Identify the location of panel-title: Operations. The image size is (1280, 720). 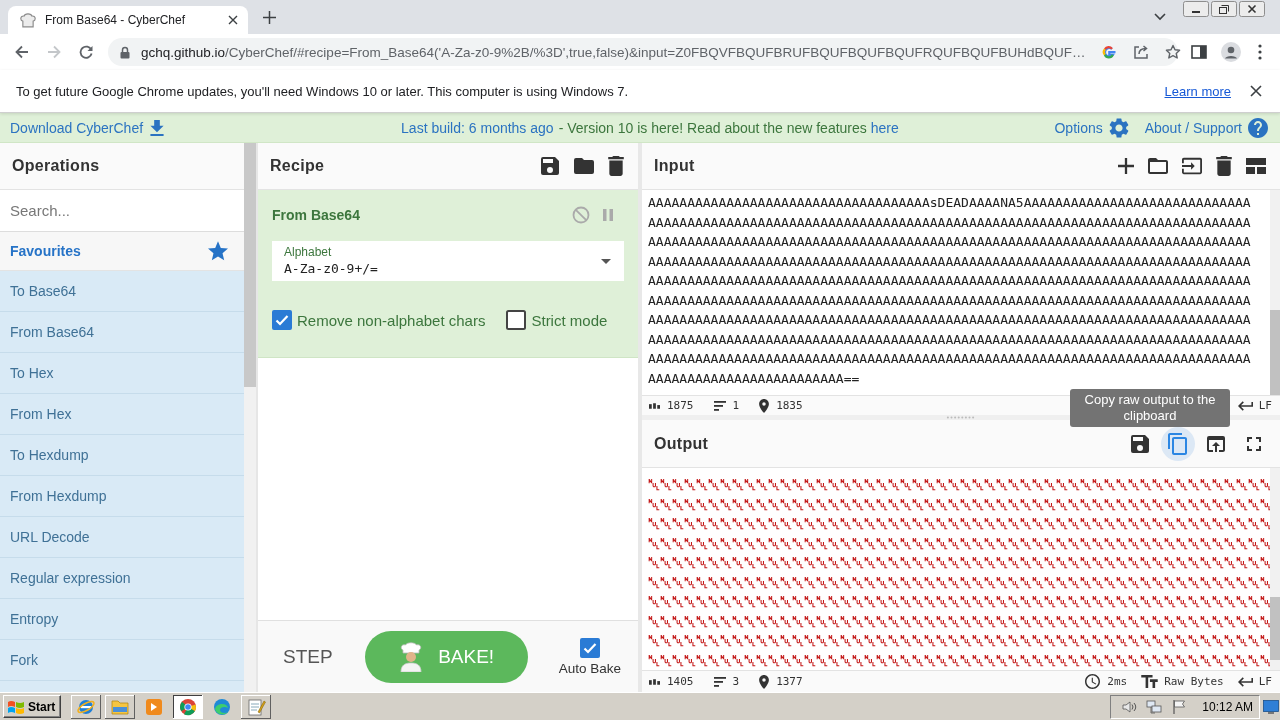
(56, 166).